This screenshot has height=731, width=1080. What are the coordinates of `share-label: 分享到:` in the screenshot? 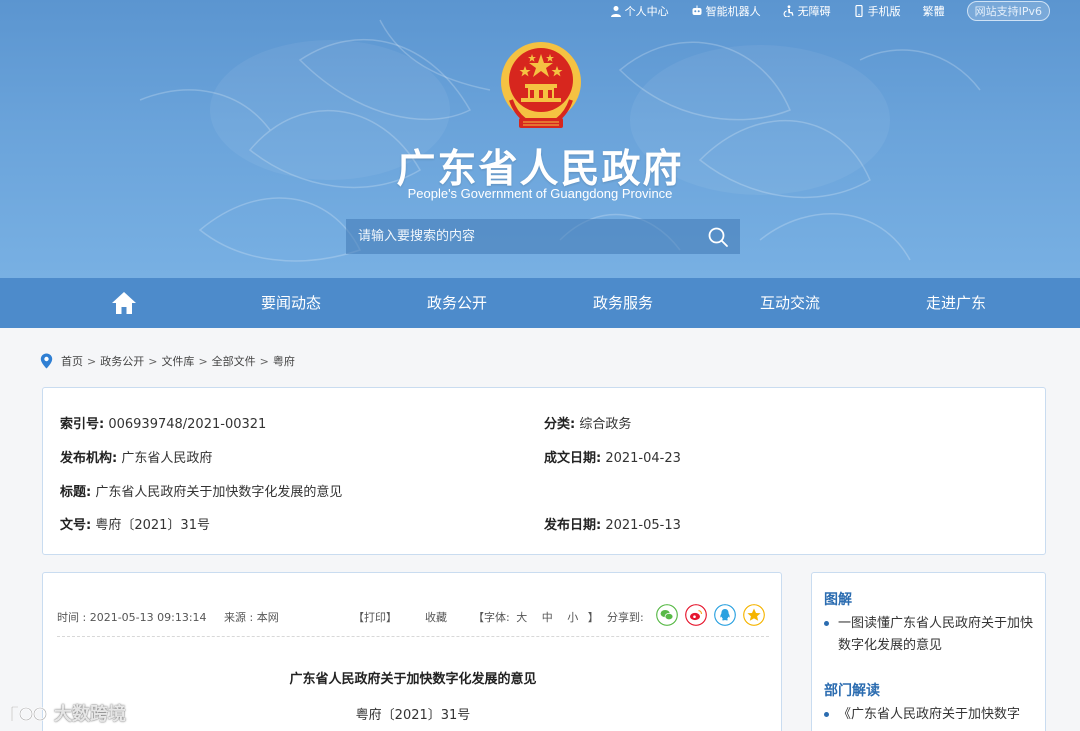 It's located at (625, 617).